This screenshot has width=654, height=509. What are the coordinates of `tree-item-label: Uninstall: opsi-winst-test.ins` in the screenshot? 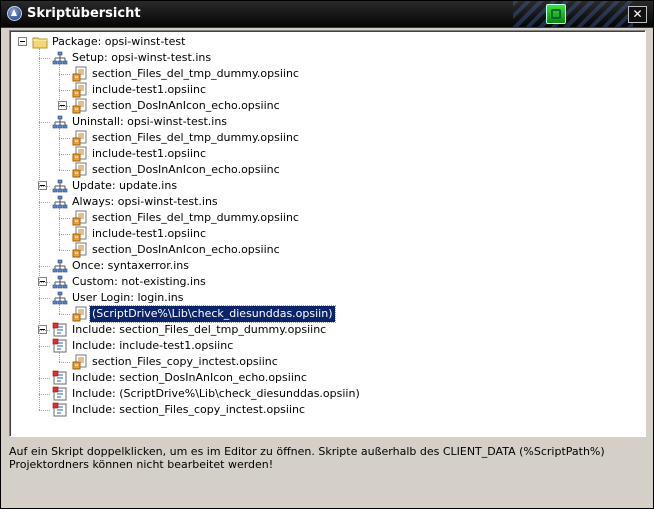 It's located at (149, 122).